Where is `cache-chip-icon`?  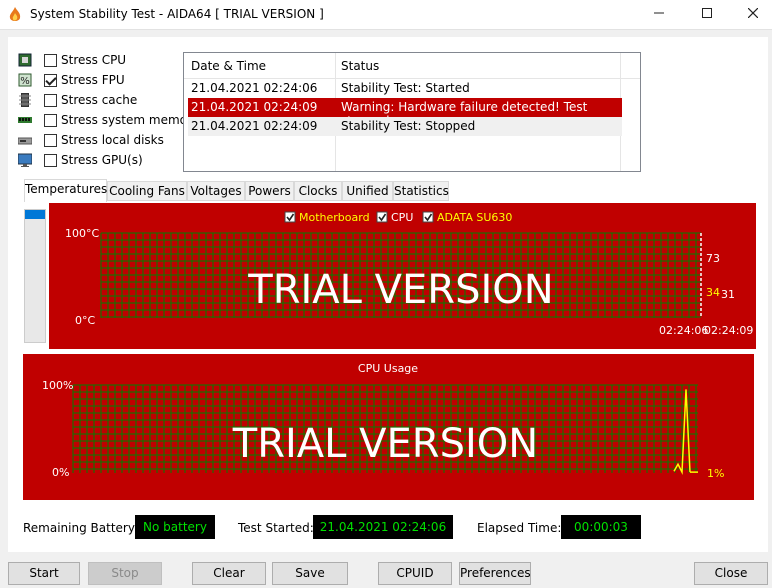
cache-chip-icon is located at coordinates (25, 100).